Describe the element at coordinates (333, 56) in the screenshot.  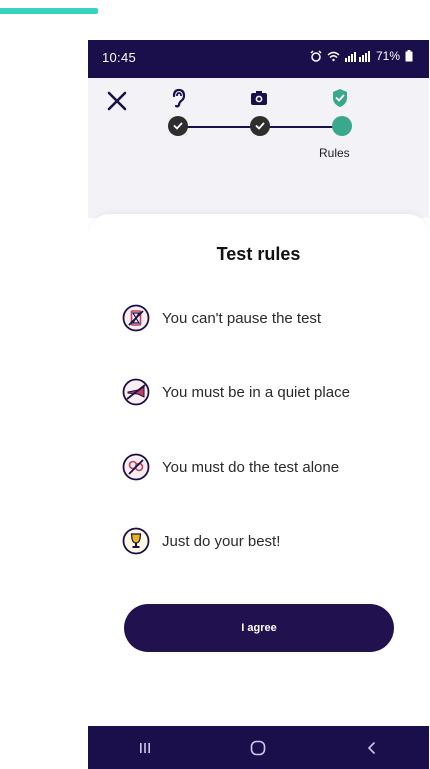
I see `wifi-icon` at that location.